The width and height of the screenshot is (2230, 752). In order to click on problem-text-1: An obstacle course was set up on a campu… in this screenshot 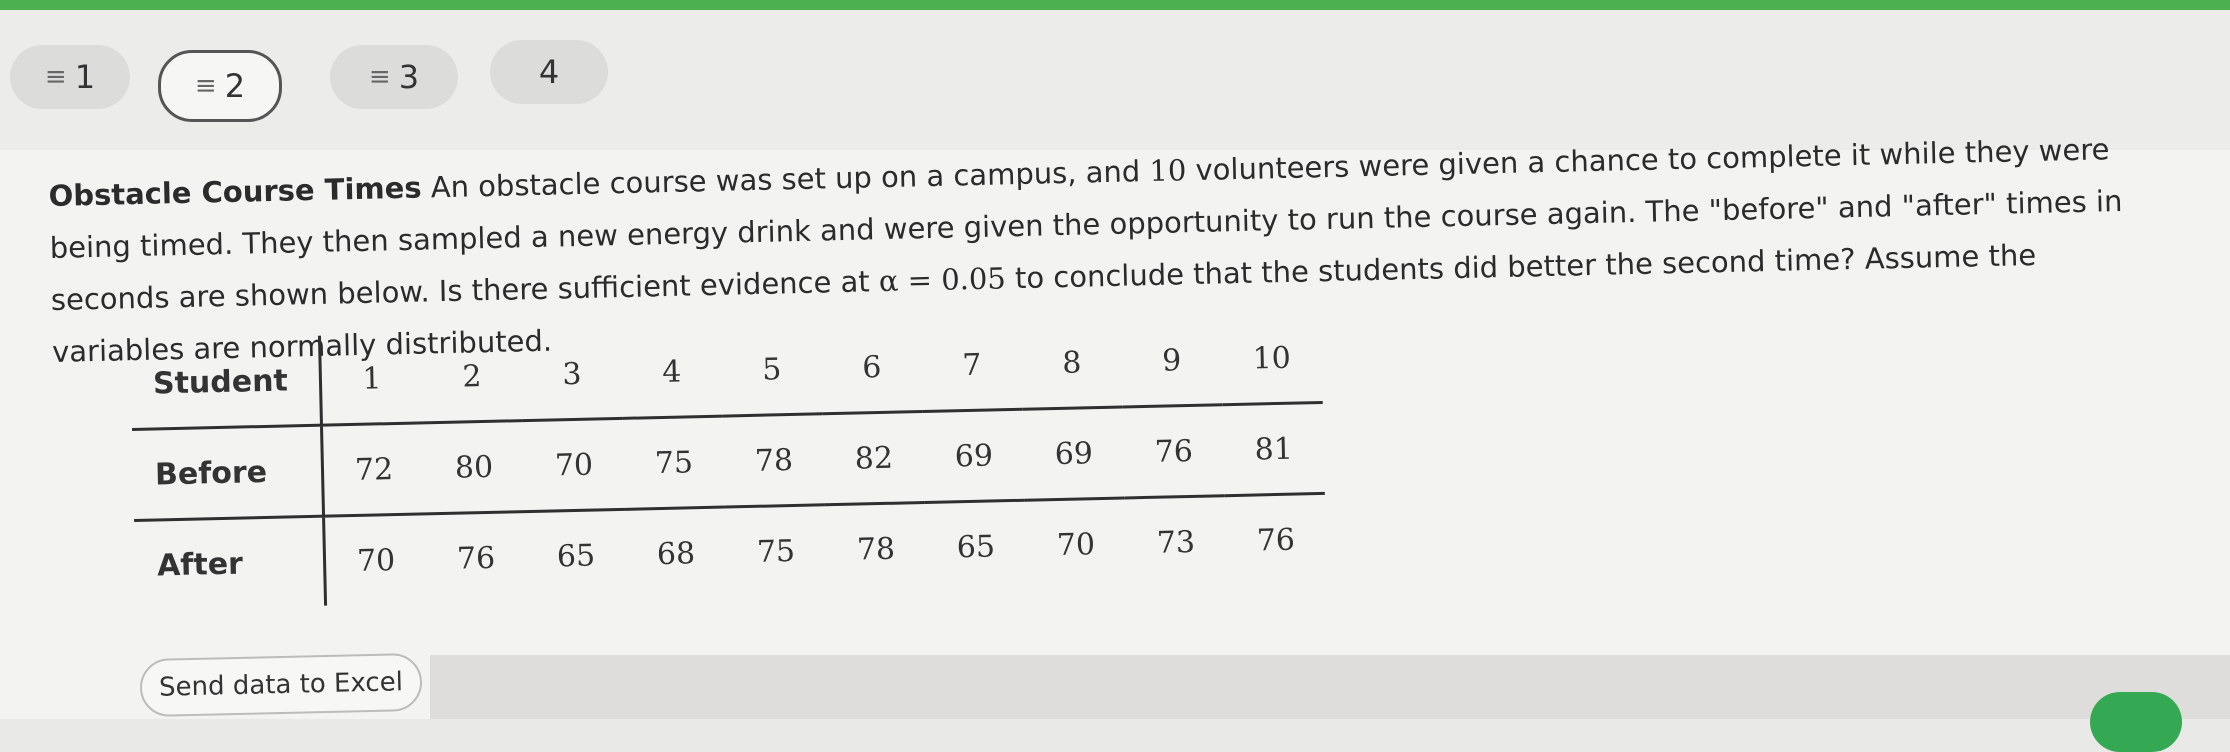, I will do `click(785, 179)`.